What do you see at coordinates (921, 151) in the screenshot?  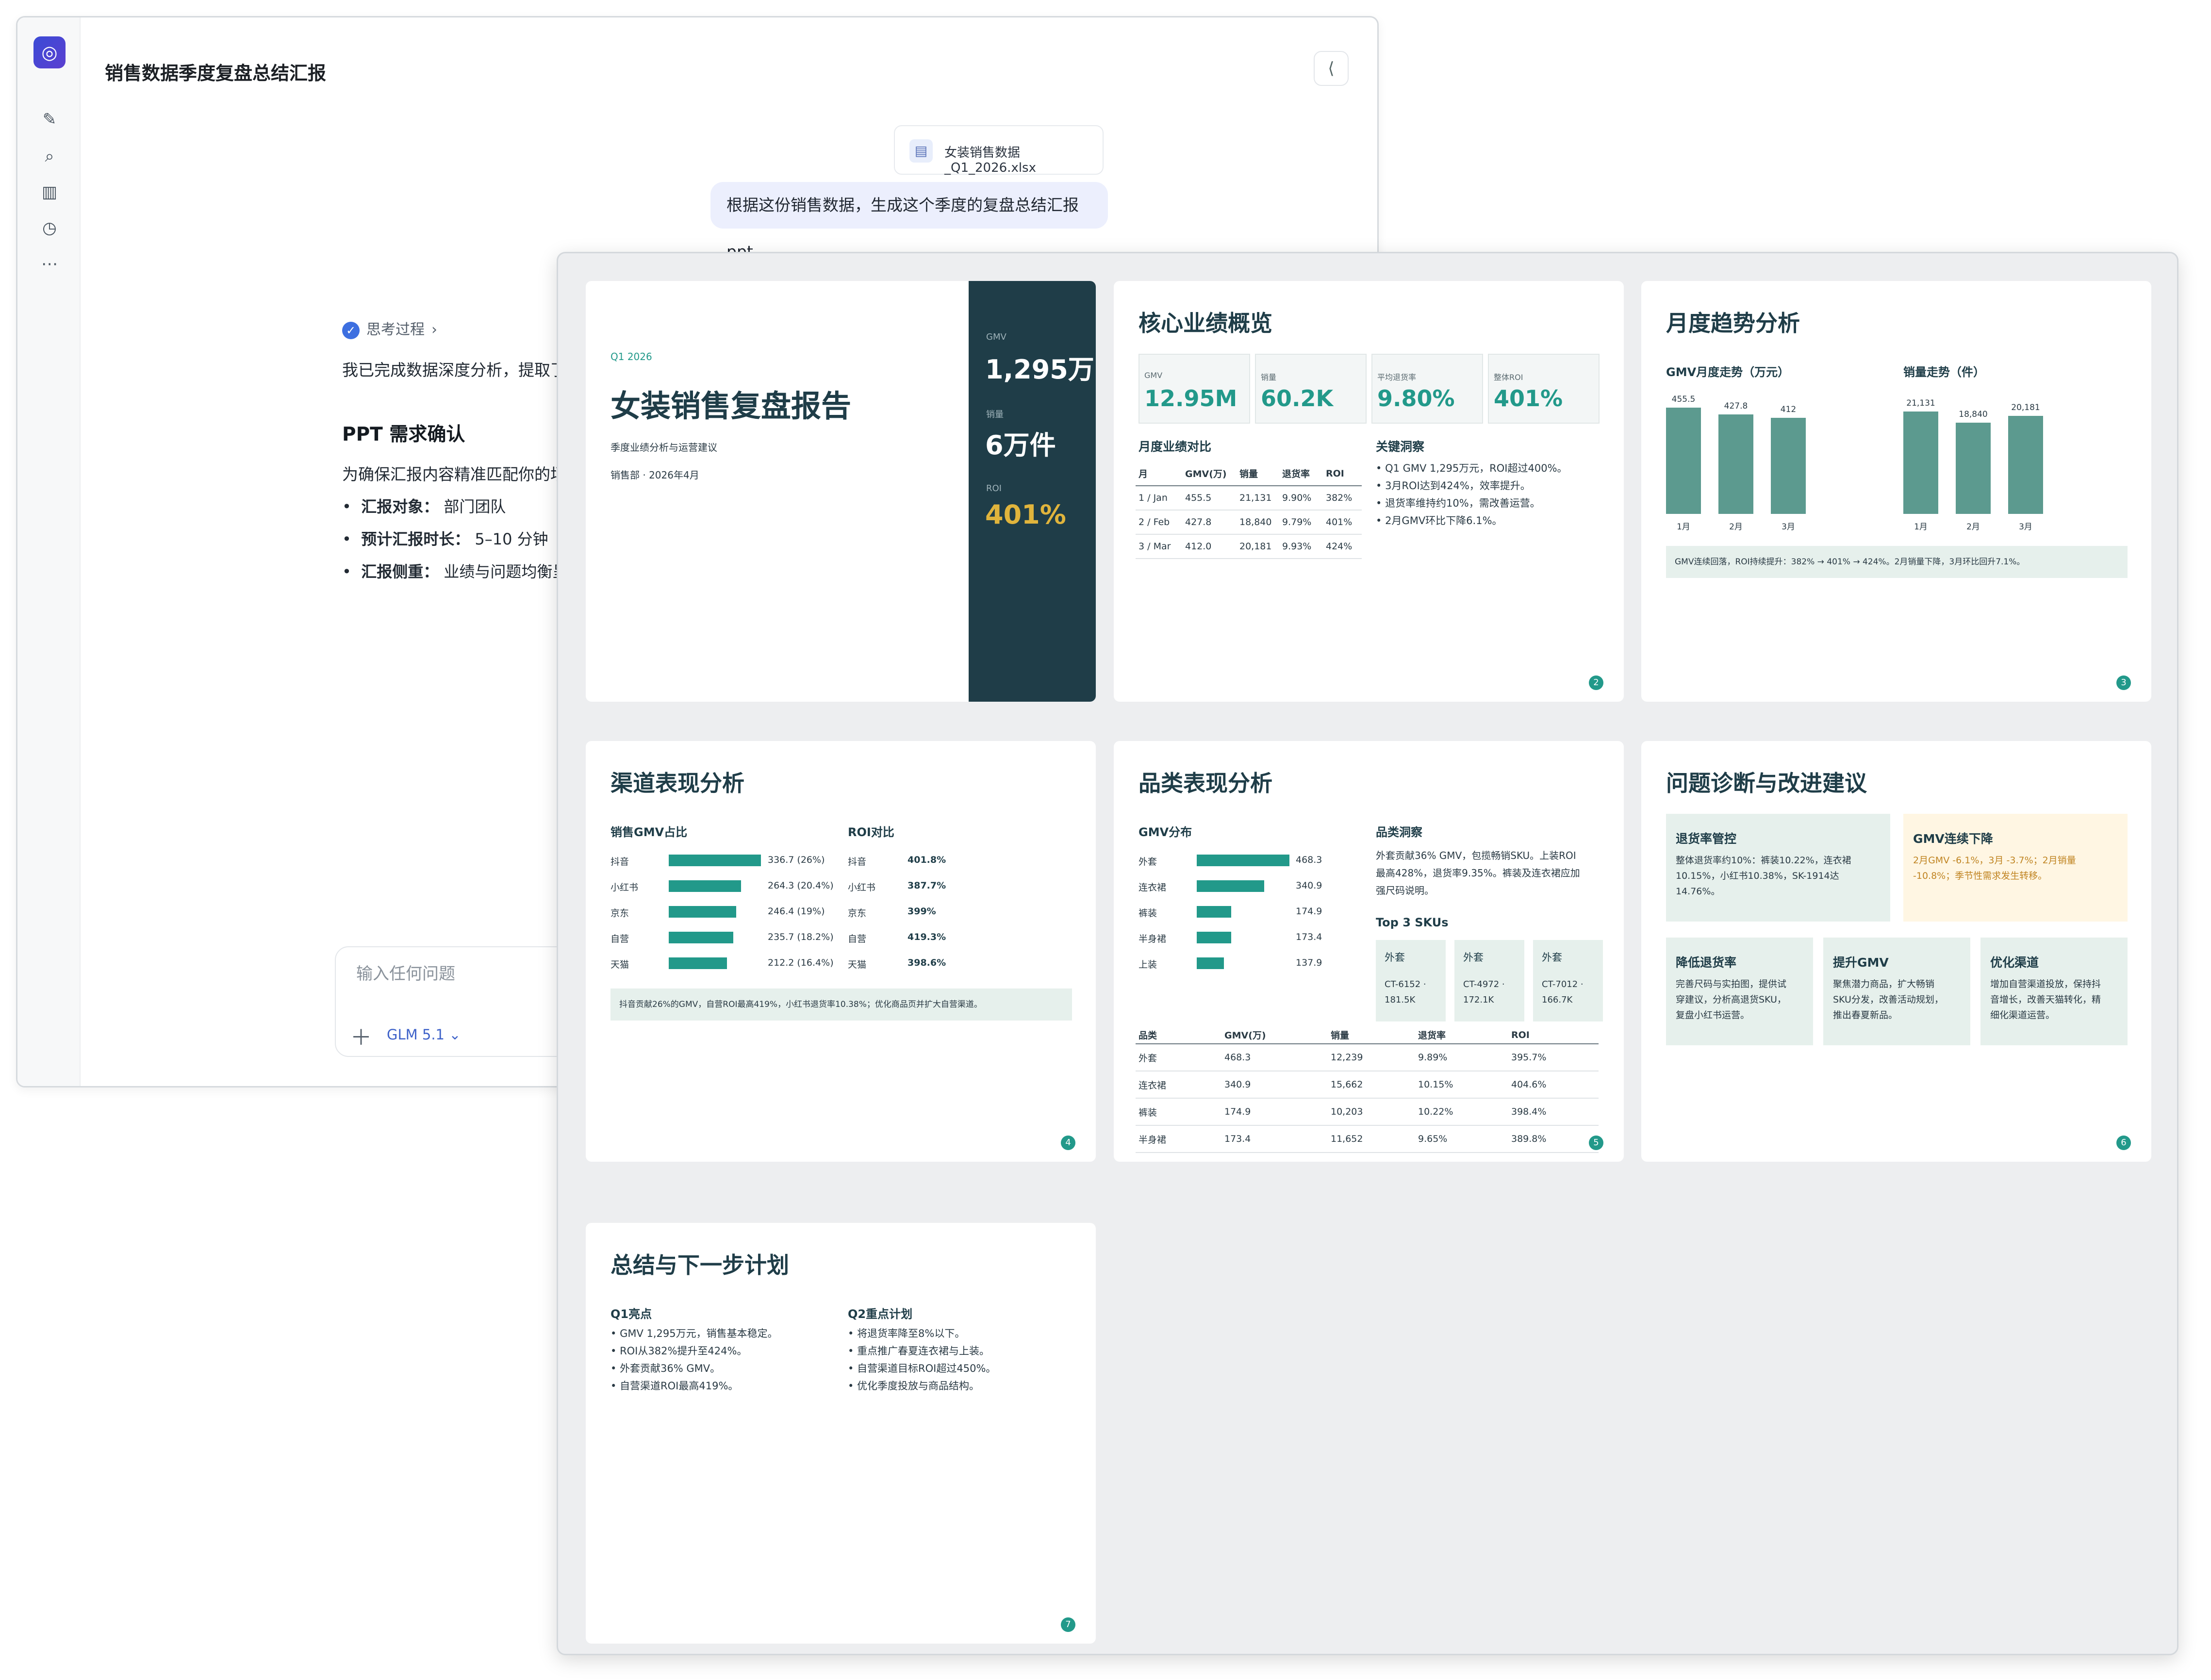 I see `document-icon: ▤` at bounding box center [921, 151].